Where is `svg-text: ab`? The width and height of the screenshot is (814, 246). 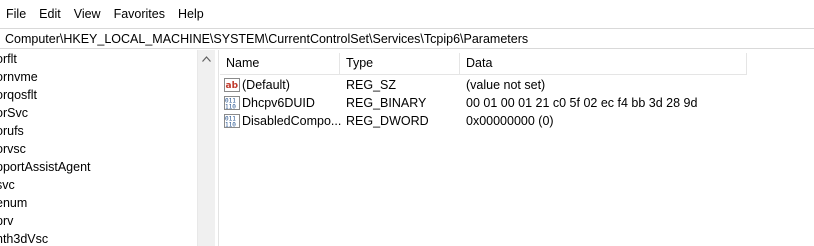
svg-text: ab is located at coordinates (232, 86).